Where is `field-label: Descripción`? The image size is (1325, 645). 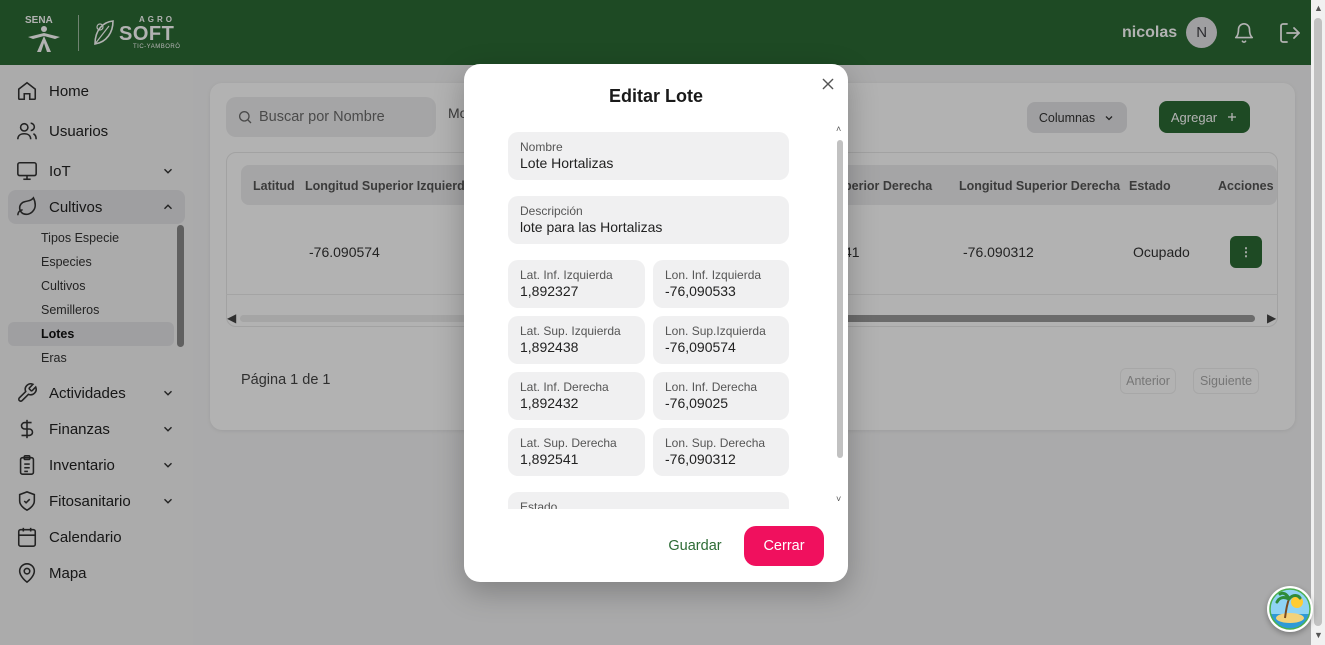
field-label: Descripción is located at coordinates (551, 211).